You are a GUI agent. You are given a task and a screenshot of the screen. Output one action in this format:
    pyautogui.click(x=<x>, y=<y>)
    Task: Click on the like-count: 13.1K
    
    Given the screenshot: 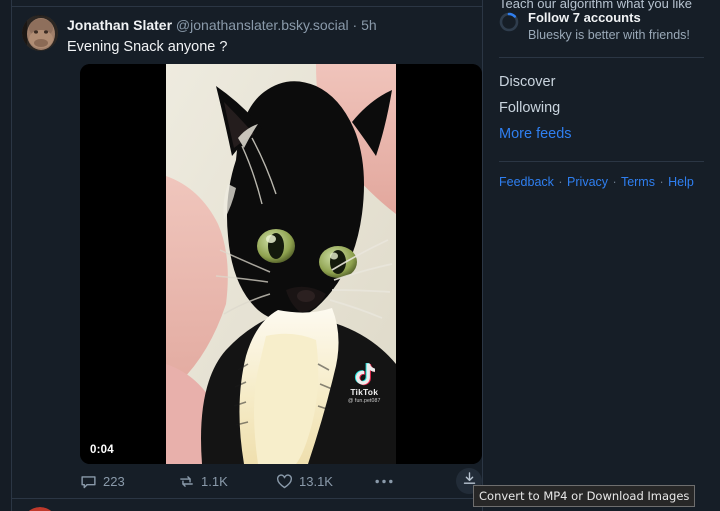 What is the action you would take?
    pyautogui.click(x=316, y=481)
    